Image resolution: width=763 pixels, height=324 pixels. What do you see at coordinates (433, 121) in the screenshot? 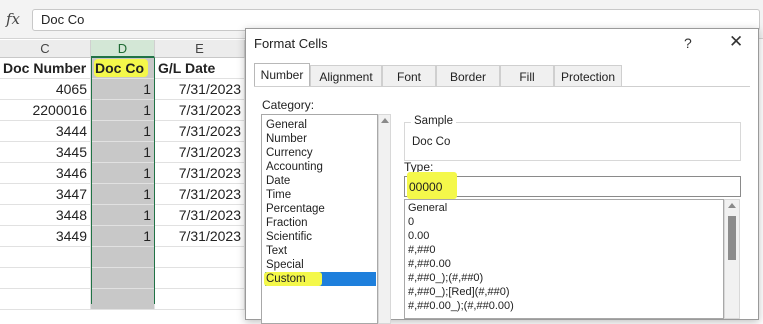
I see `sample-label: Sample` at bounding box center [433, 121].